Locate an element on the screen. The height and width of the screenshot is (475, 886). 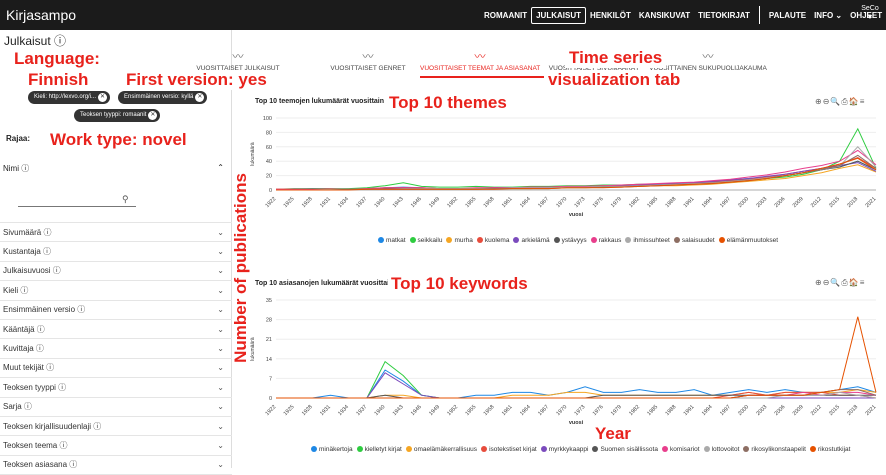
y-tick-label: 0 is located at coordinates (270, 191).